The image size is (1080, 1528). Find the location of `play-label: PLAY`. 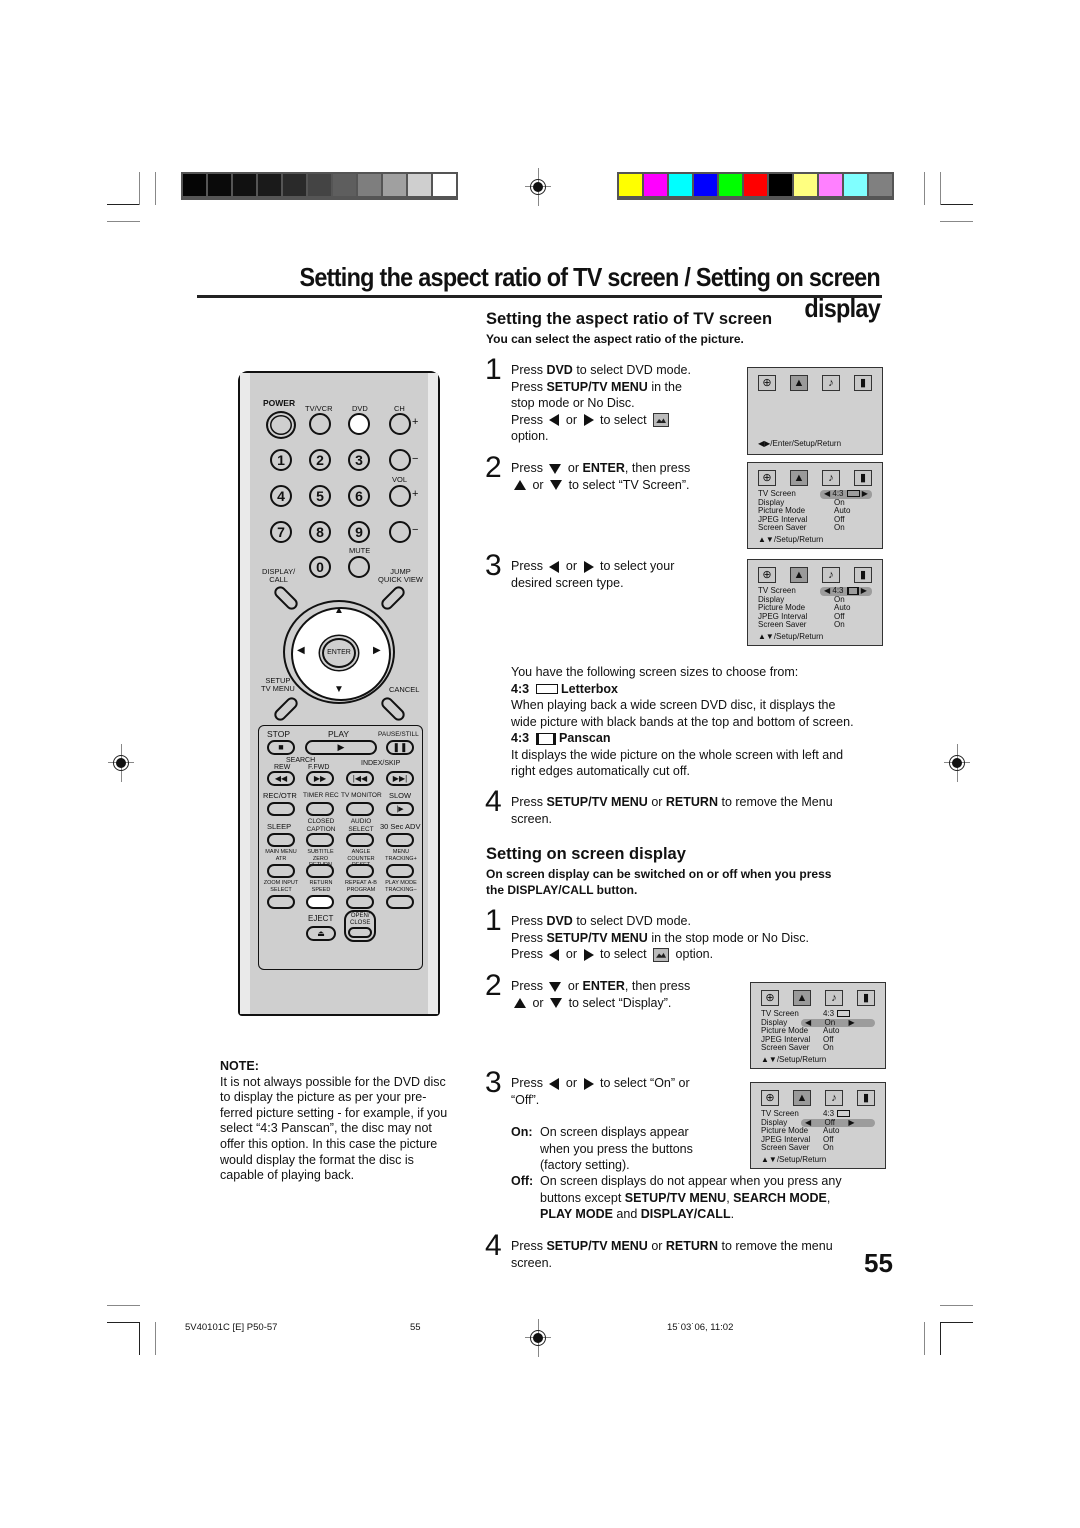

play-label: PLAY is located at coordinates (339, 734).